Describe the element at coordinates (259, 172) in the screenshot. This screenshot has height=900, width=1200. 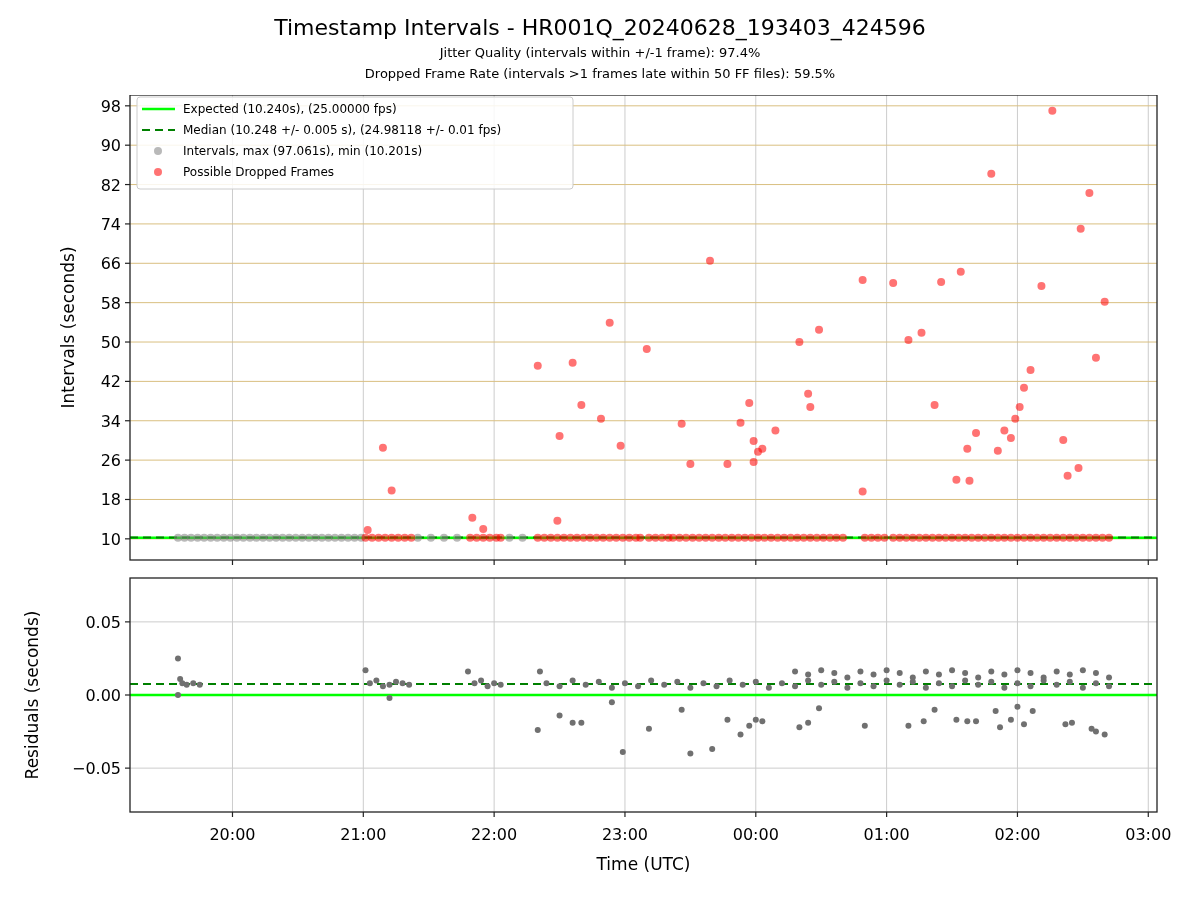
I see `legend-label: Possible Dropped Frames` at that location.